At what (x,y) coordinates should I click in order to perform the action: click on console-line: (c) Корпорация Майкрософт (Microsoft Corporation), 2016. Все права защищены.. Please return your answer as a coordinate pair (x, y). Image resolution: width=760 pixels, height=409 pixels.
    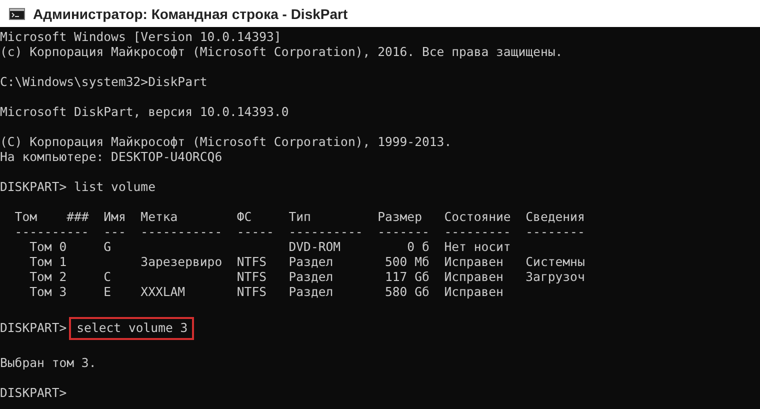
    Looking at the image, I should click on (282, 52).